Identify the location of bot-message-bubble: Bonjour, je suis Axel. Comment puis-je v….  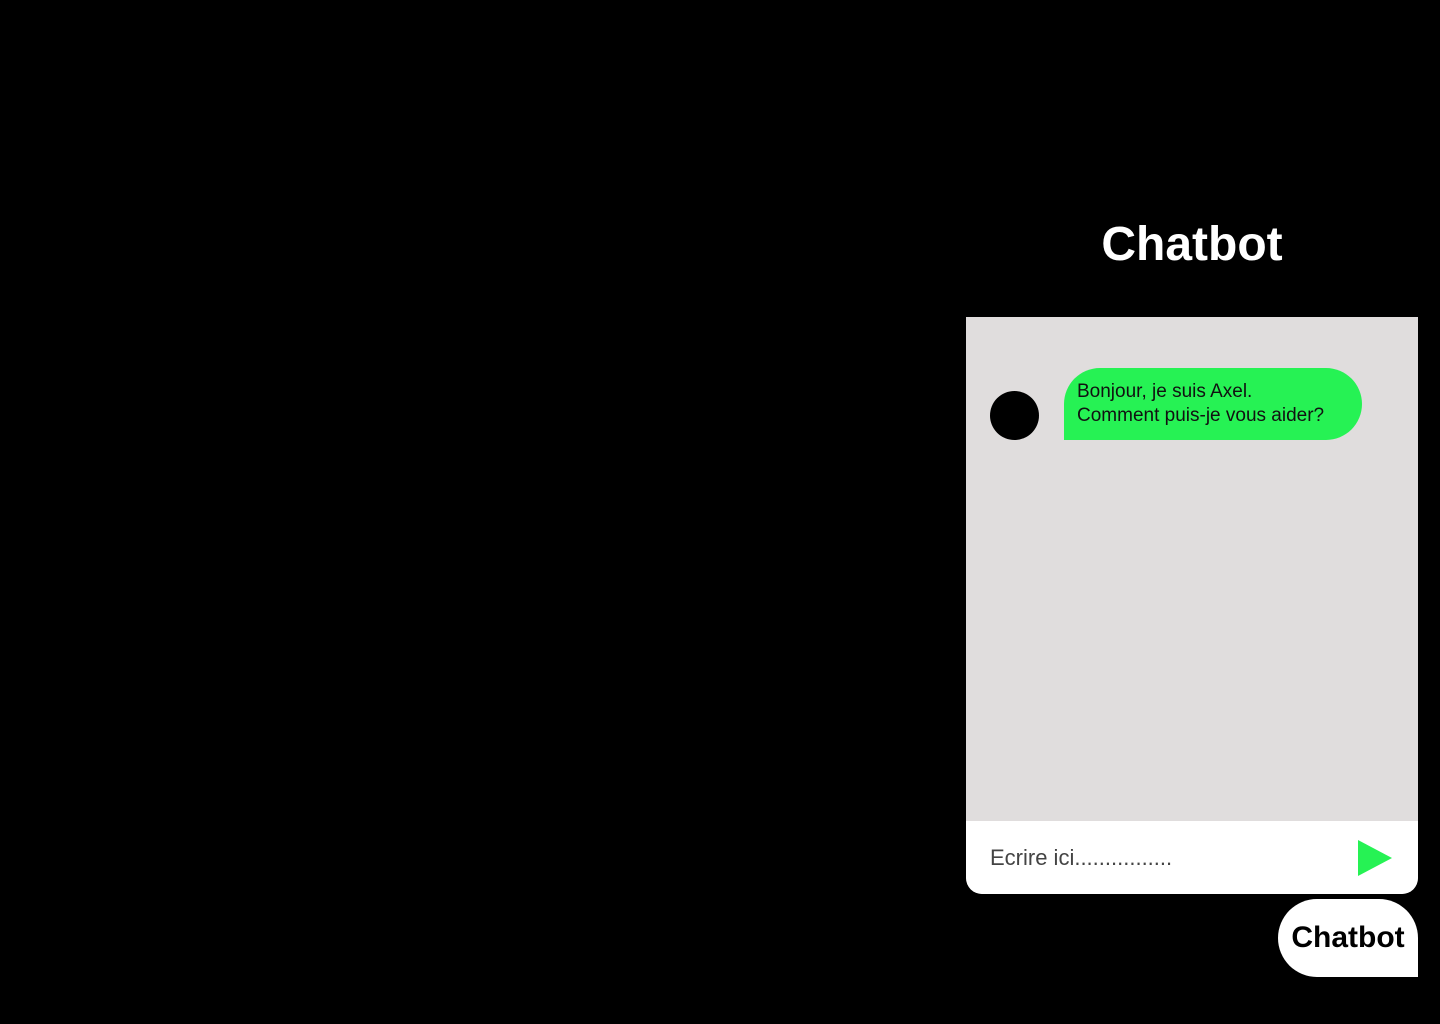
(1213, 403).